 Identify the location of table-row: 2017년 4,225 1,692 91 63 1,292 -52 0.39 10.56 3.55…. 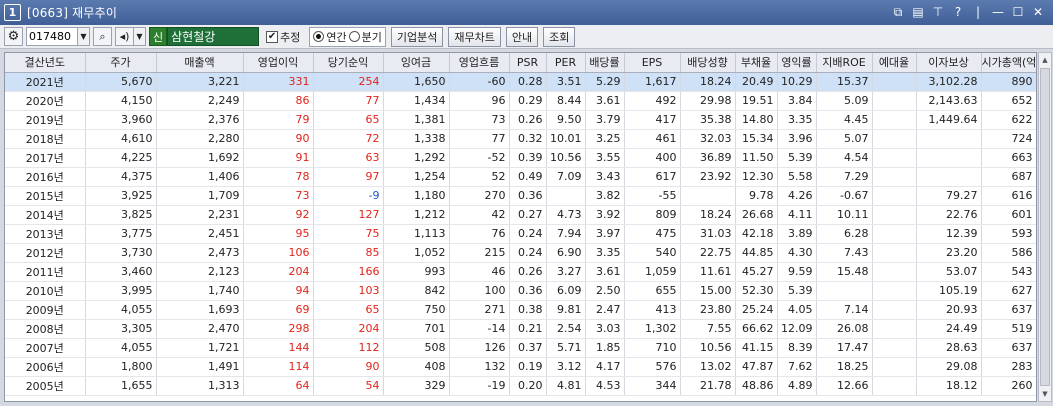
(520, 158).